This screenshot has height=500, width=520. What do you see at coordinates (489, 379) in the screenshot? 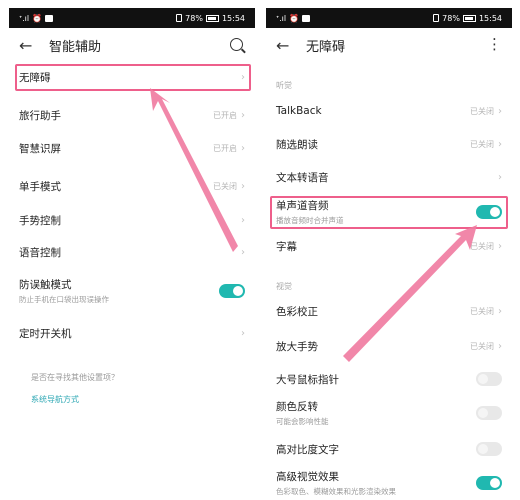
I see `large-mouse-pointer-toggle` at bounding box center [489, 379].